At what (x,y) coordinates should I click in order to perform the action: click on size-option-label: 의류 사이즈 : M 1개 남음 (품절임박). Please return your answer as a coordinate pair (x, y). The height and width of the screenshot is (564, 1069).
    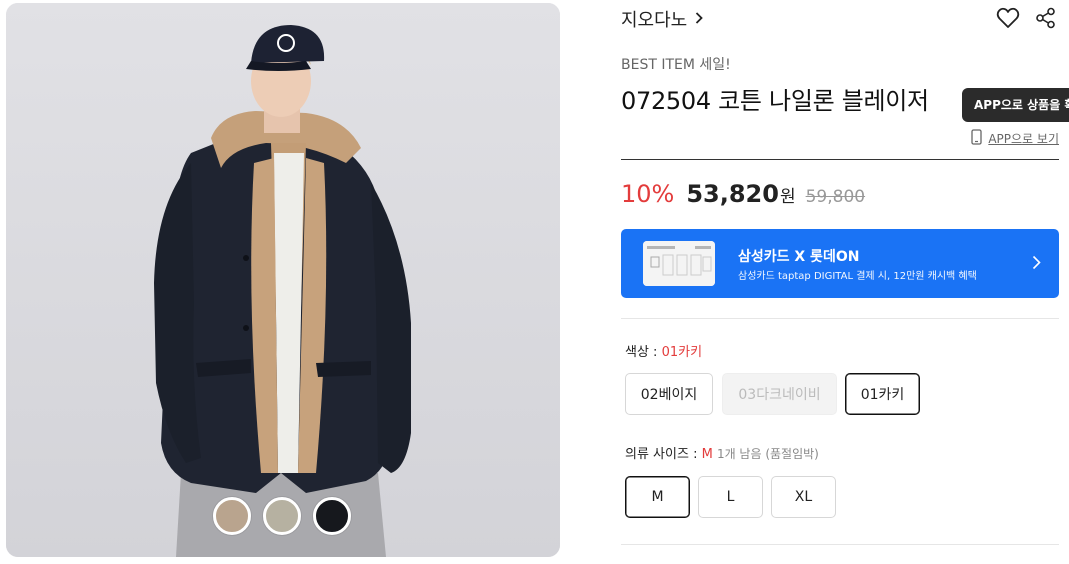
    Looking at the image, I should click on (722, 452).